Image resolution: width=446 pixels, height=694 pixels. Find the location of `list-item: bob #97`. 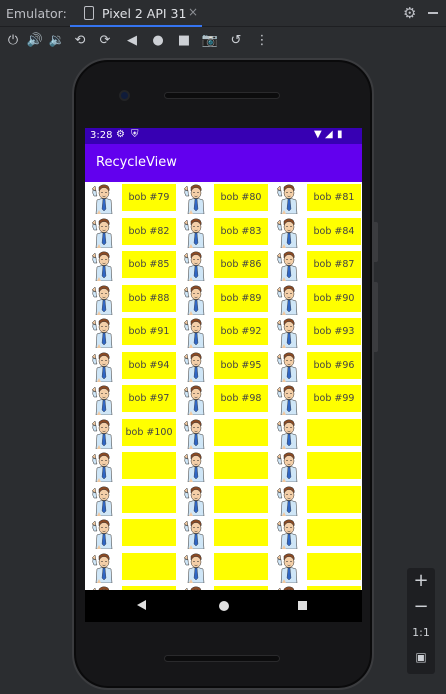

list-item: bob #97 is located at coordinates (131, 399).